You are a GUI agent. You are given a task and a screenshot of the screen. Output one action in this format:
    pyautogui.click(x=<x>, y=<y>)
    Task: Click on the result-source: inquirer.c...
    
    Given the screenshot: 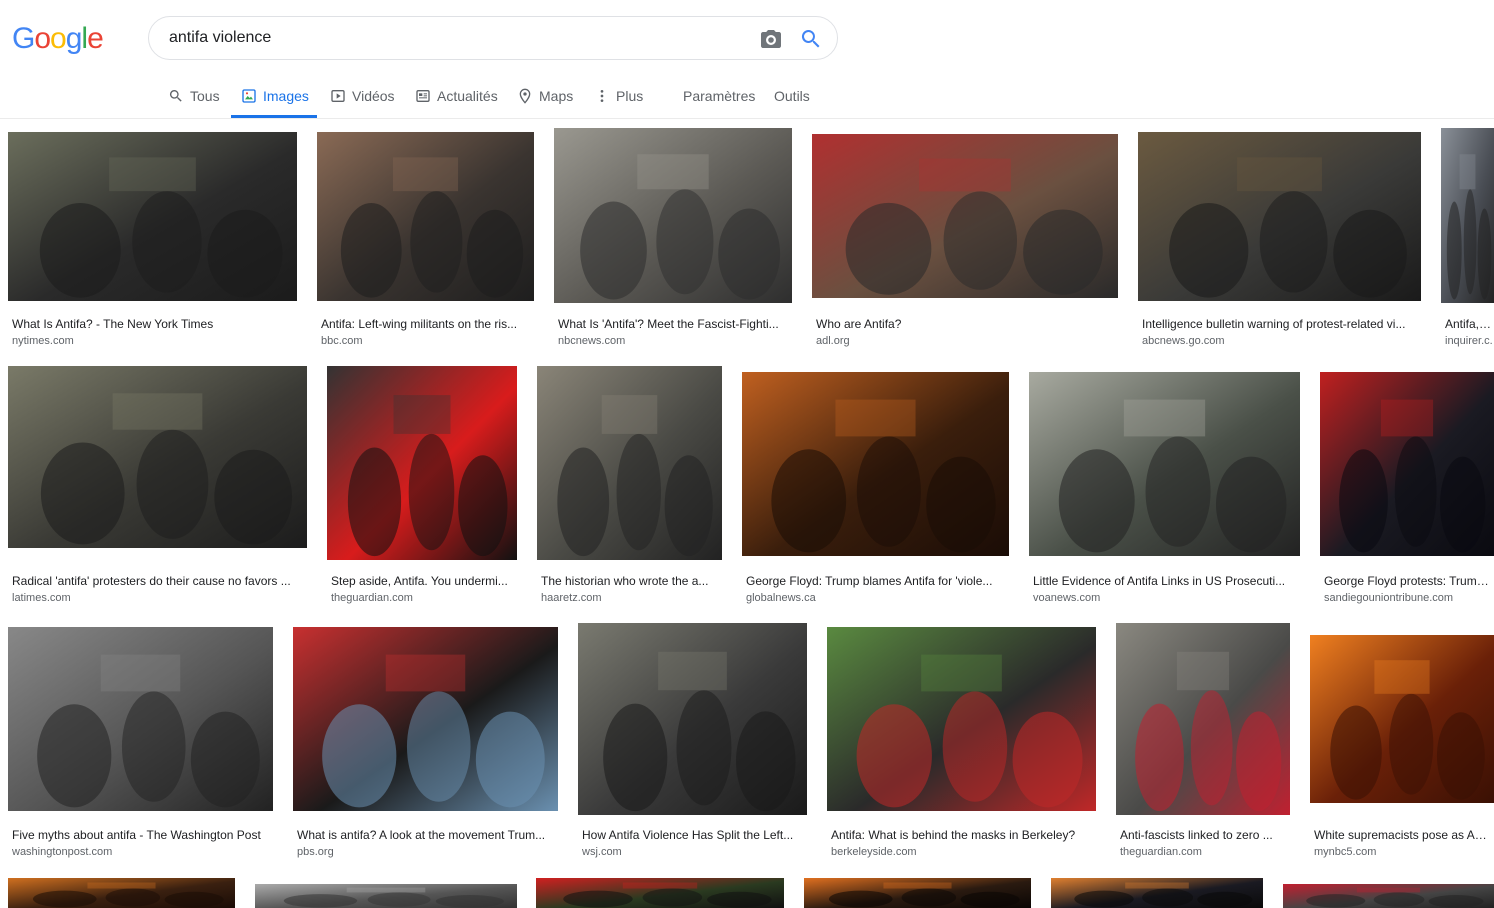 What is the action you would take?
    pyautogui.click(x=1468, y=341)
    